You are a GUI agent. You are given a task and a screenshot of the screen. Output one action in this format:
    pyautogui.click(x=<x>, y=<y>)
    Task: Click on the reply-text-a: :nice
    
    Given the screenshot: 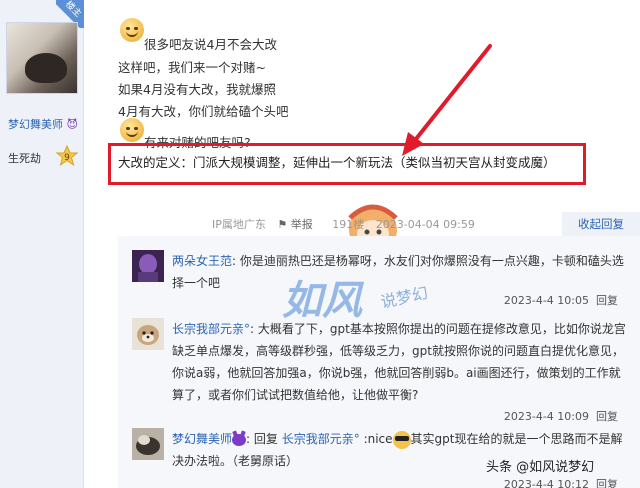 What is the action you would take?
    pyautogui.click(x=378, y=439)
    